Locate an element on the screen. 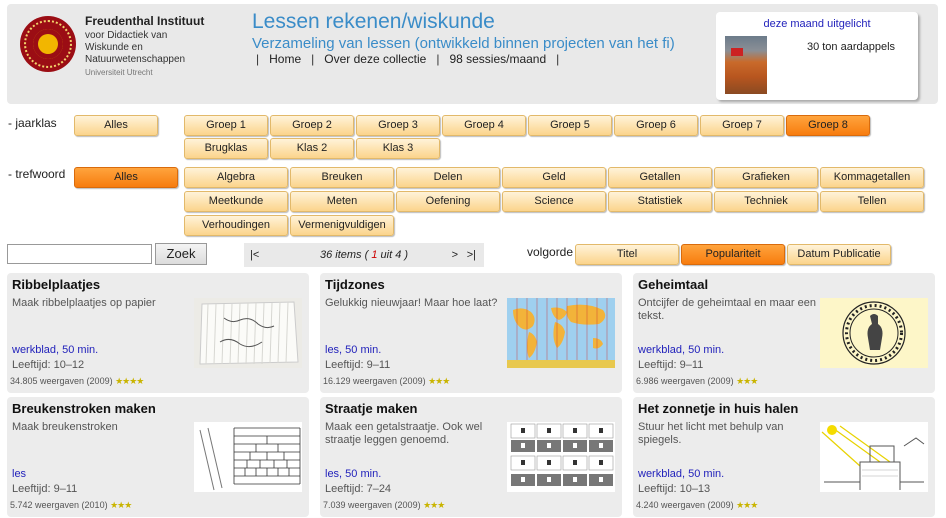 The width and height of the screenshot is (946, 518). pager-last-button: >| is located at coordinates (471, 255).